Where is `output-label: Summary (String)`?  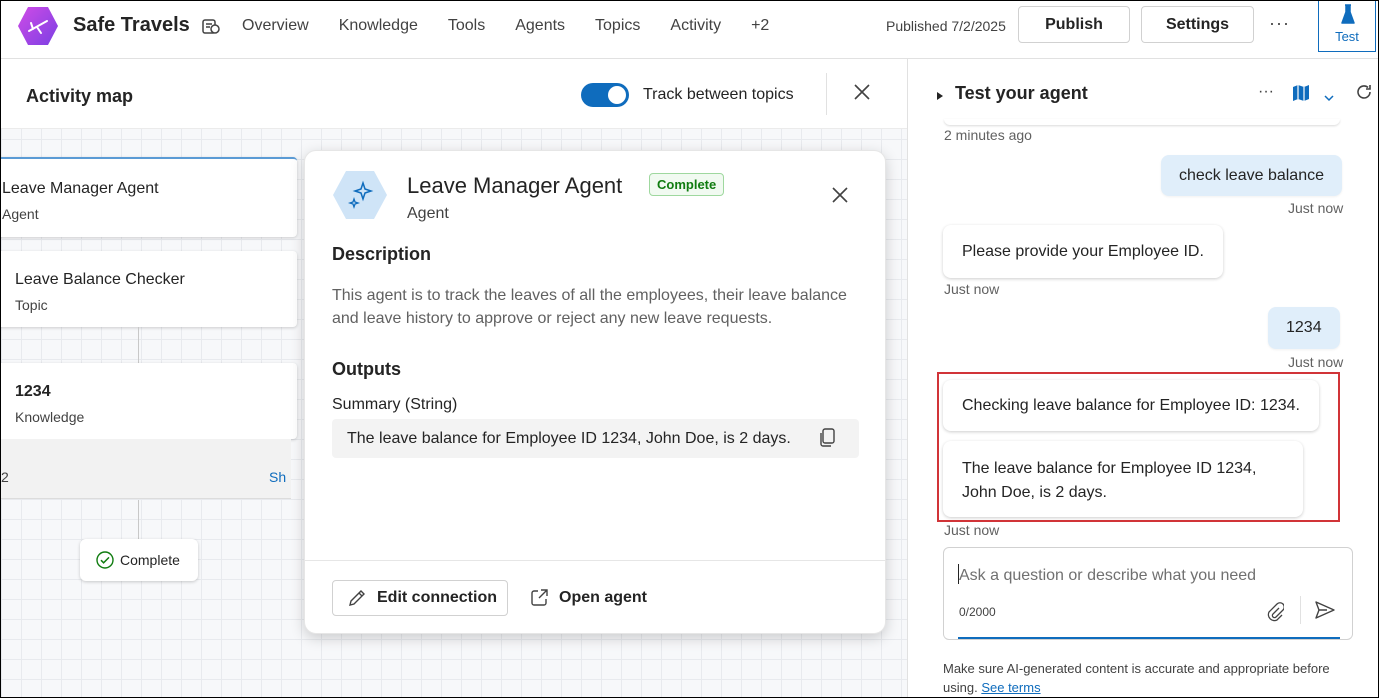
output-label: Summary (String) is located at coordinates (395, 404).